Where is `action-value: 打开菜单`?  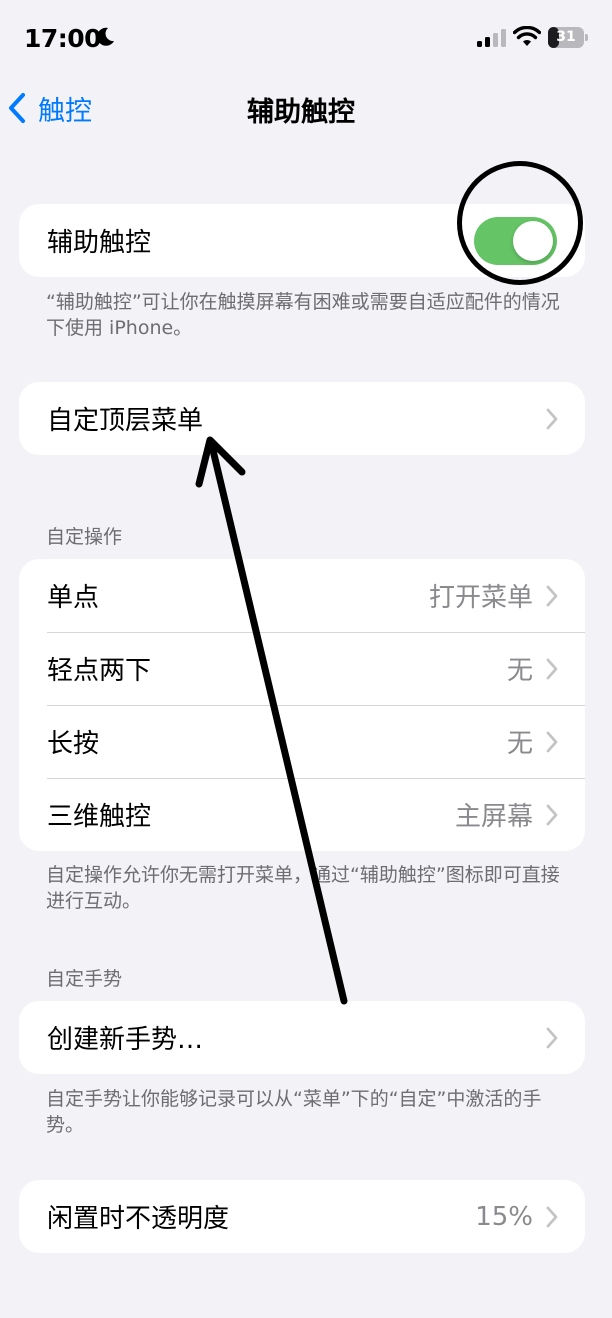 action-value: 打开菜单 is located at coordinates (480, 598).